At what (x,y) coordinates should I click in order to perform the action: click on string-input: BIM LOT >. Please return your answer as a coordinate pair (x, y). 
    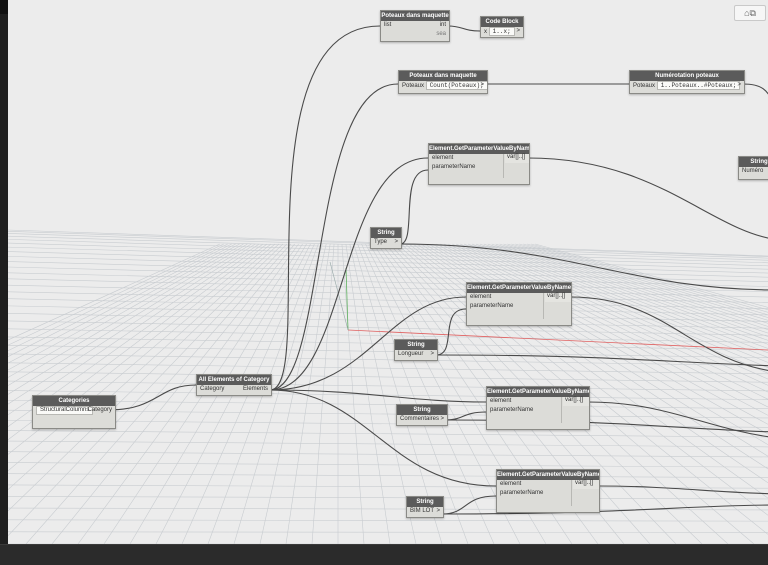
    Looking at the image, I should click on (425, 511).